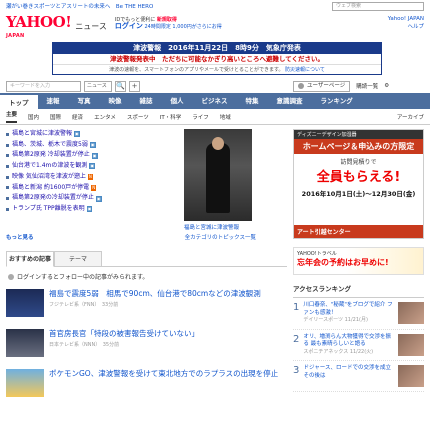 The width and height of the screenshot is (430, 430). I want to click on ad-banner-travel: YAHOO!トラベル 忘年会の予約はお早めに!, so click(358, 261).